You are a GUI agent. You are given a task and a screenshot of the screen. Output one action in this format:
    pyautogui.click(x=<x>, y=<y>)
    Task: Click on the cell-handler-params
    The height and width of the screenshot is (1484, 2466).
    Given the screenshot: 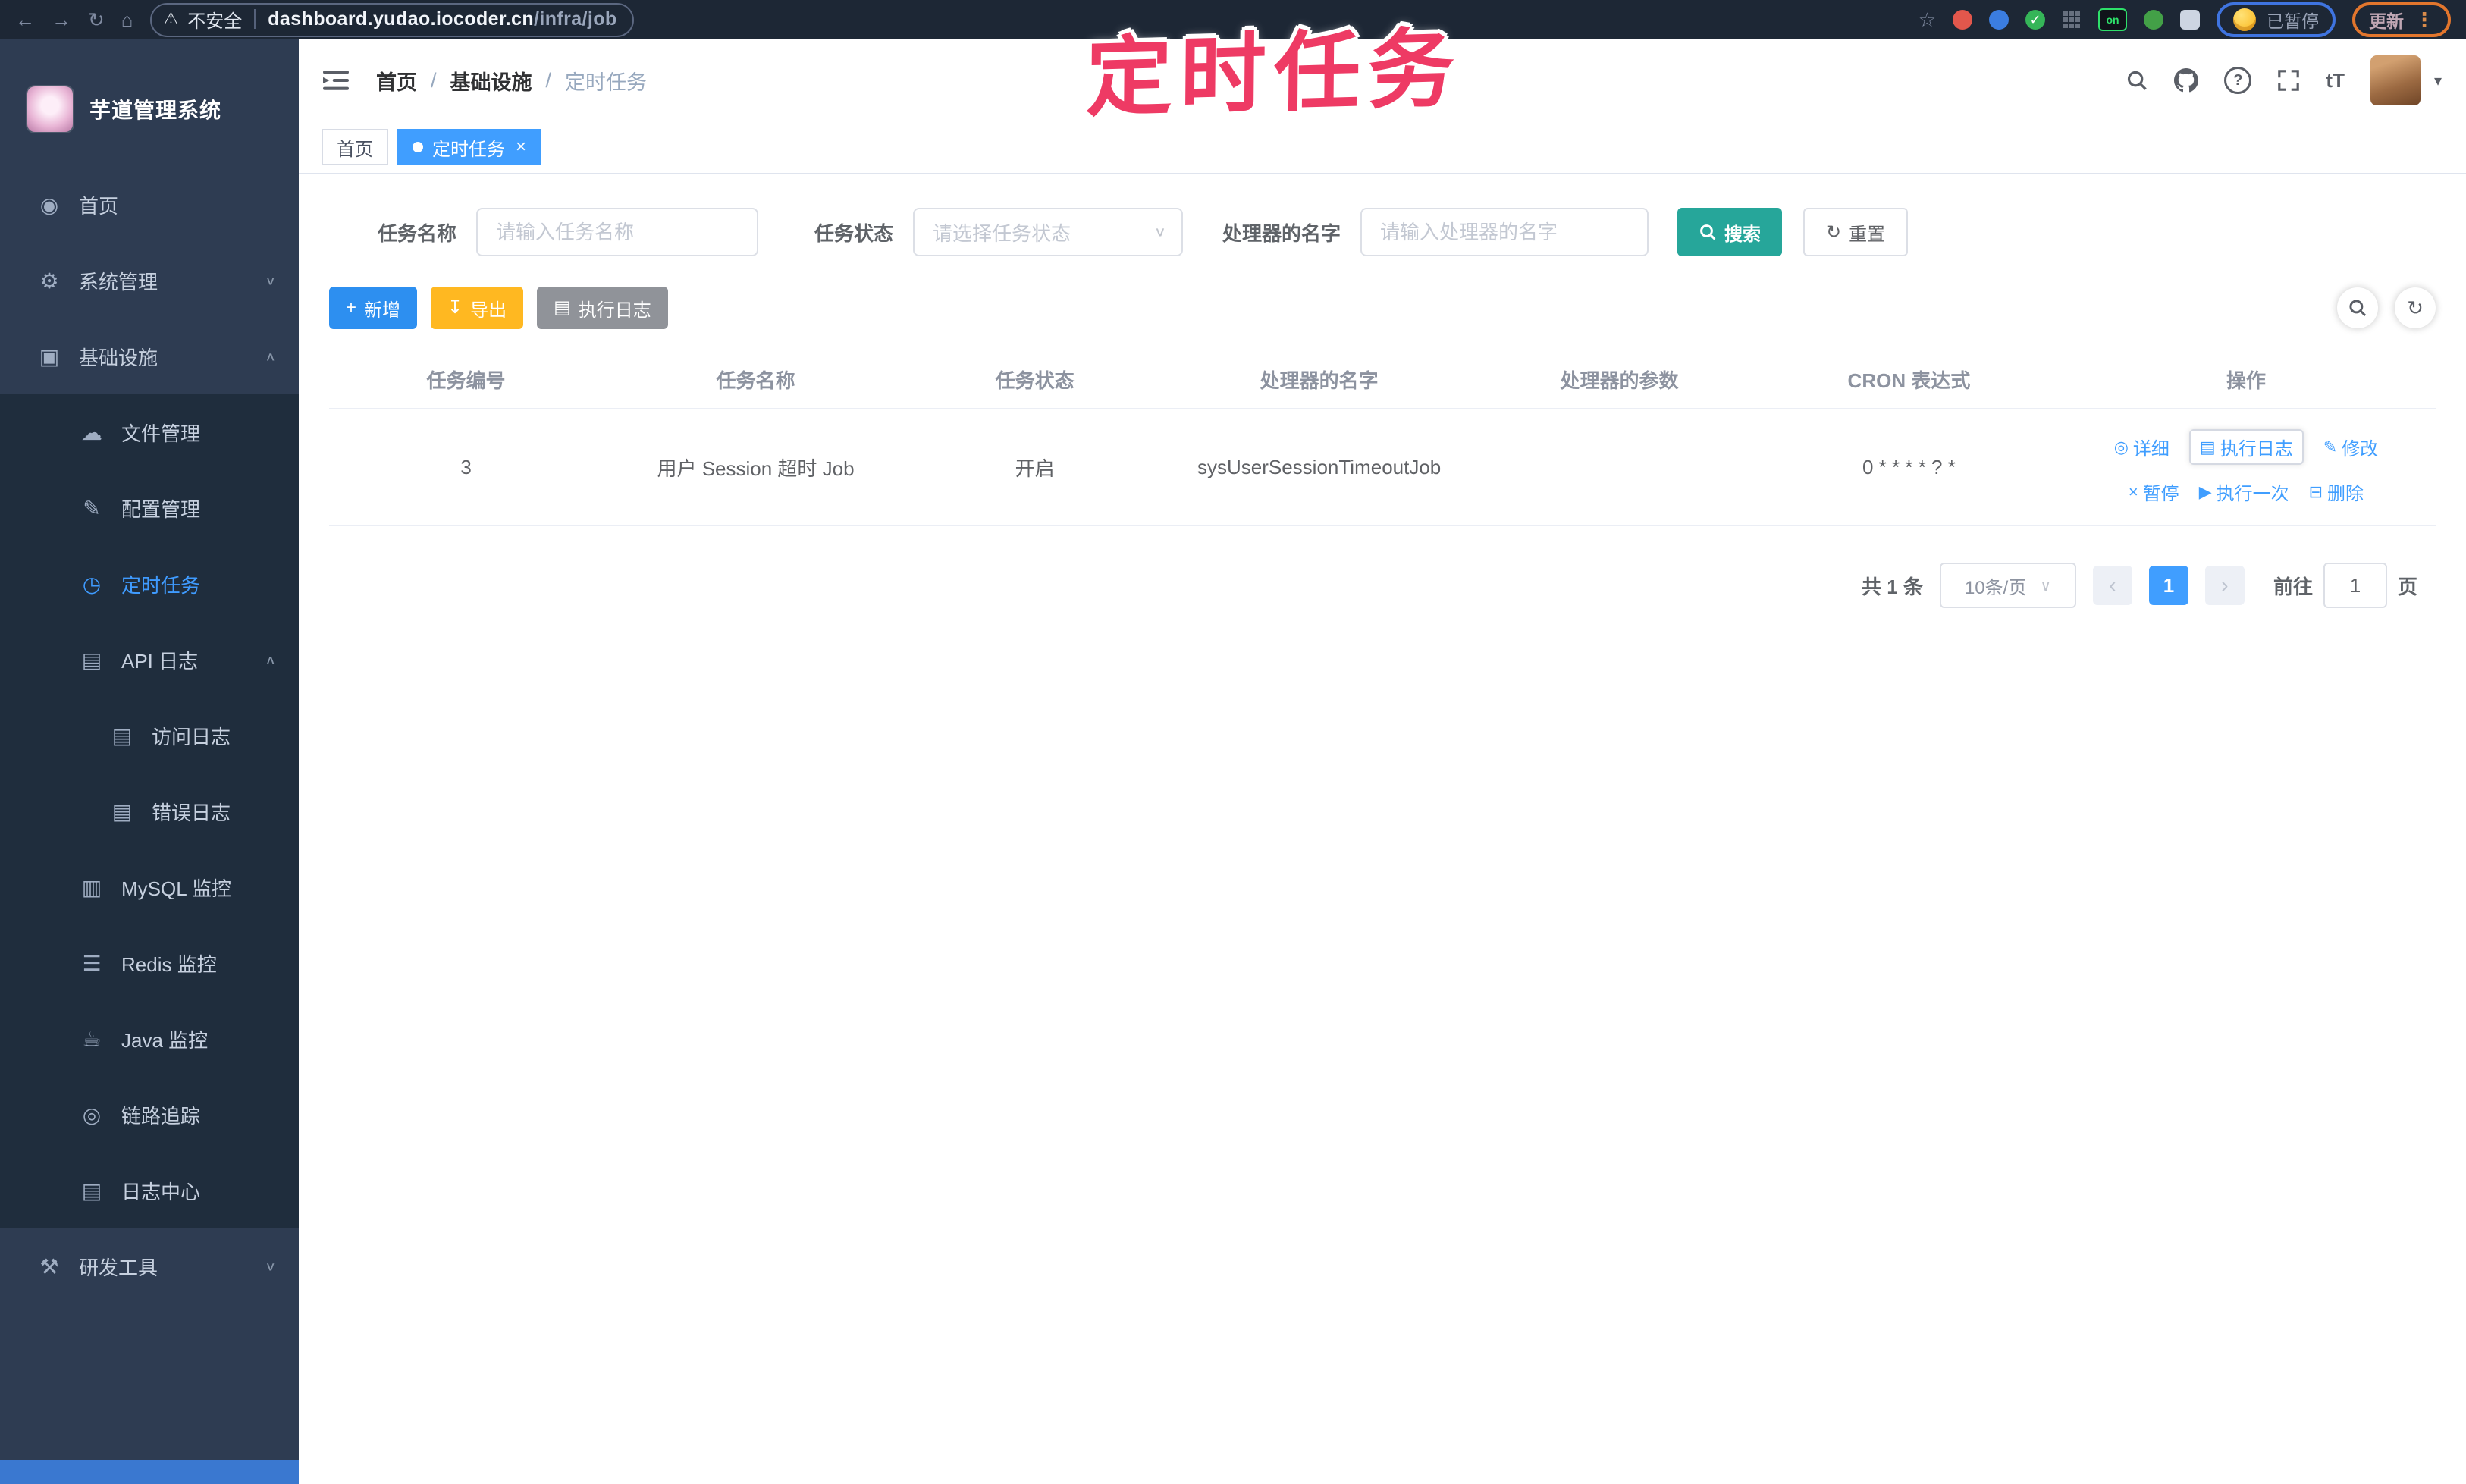 What is the action you would take?
    pyautogui.click(x=1619, y=468)
    